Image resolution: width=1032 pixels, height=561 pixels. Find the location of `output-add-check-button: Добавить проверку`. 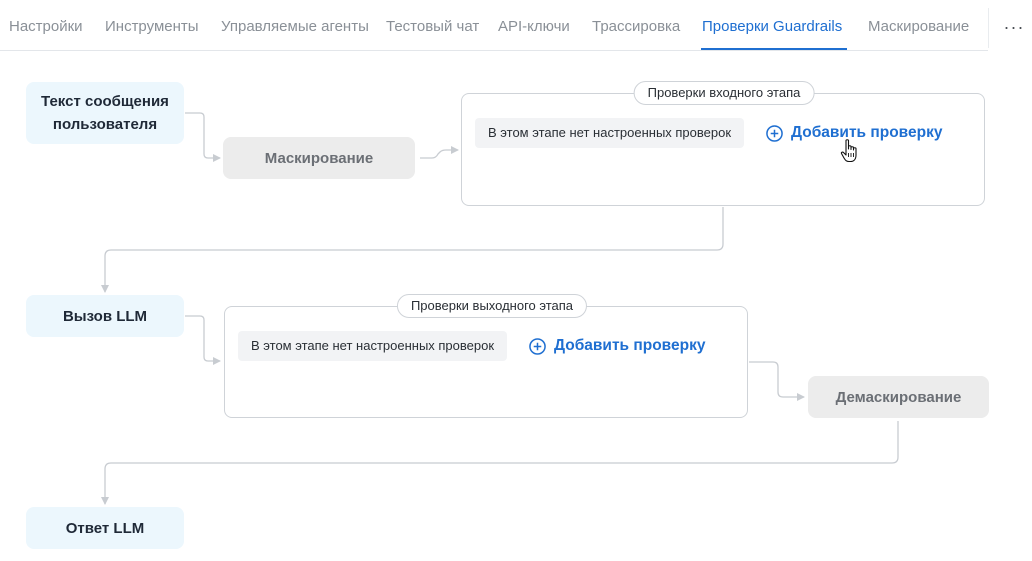

output-add-check-button: Добавить проверку is located at coordinates (617, 346).